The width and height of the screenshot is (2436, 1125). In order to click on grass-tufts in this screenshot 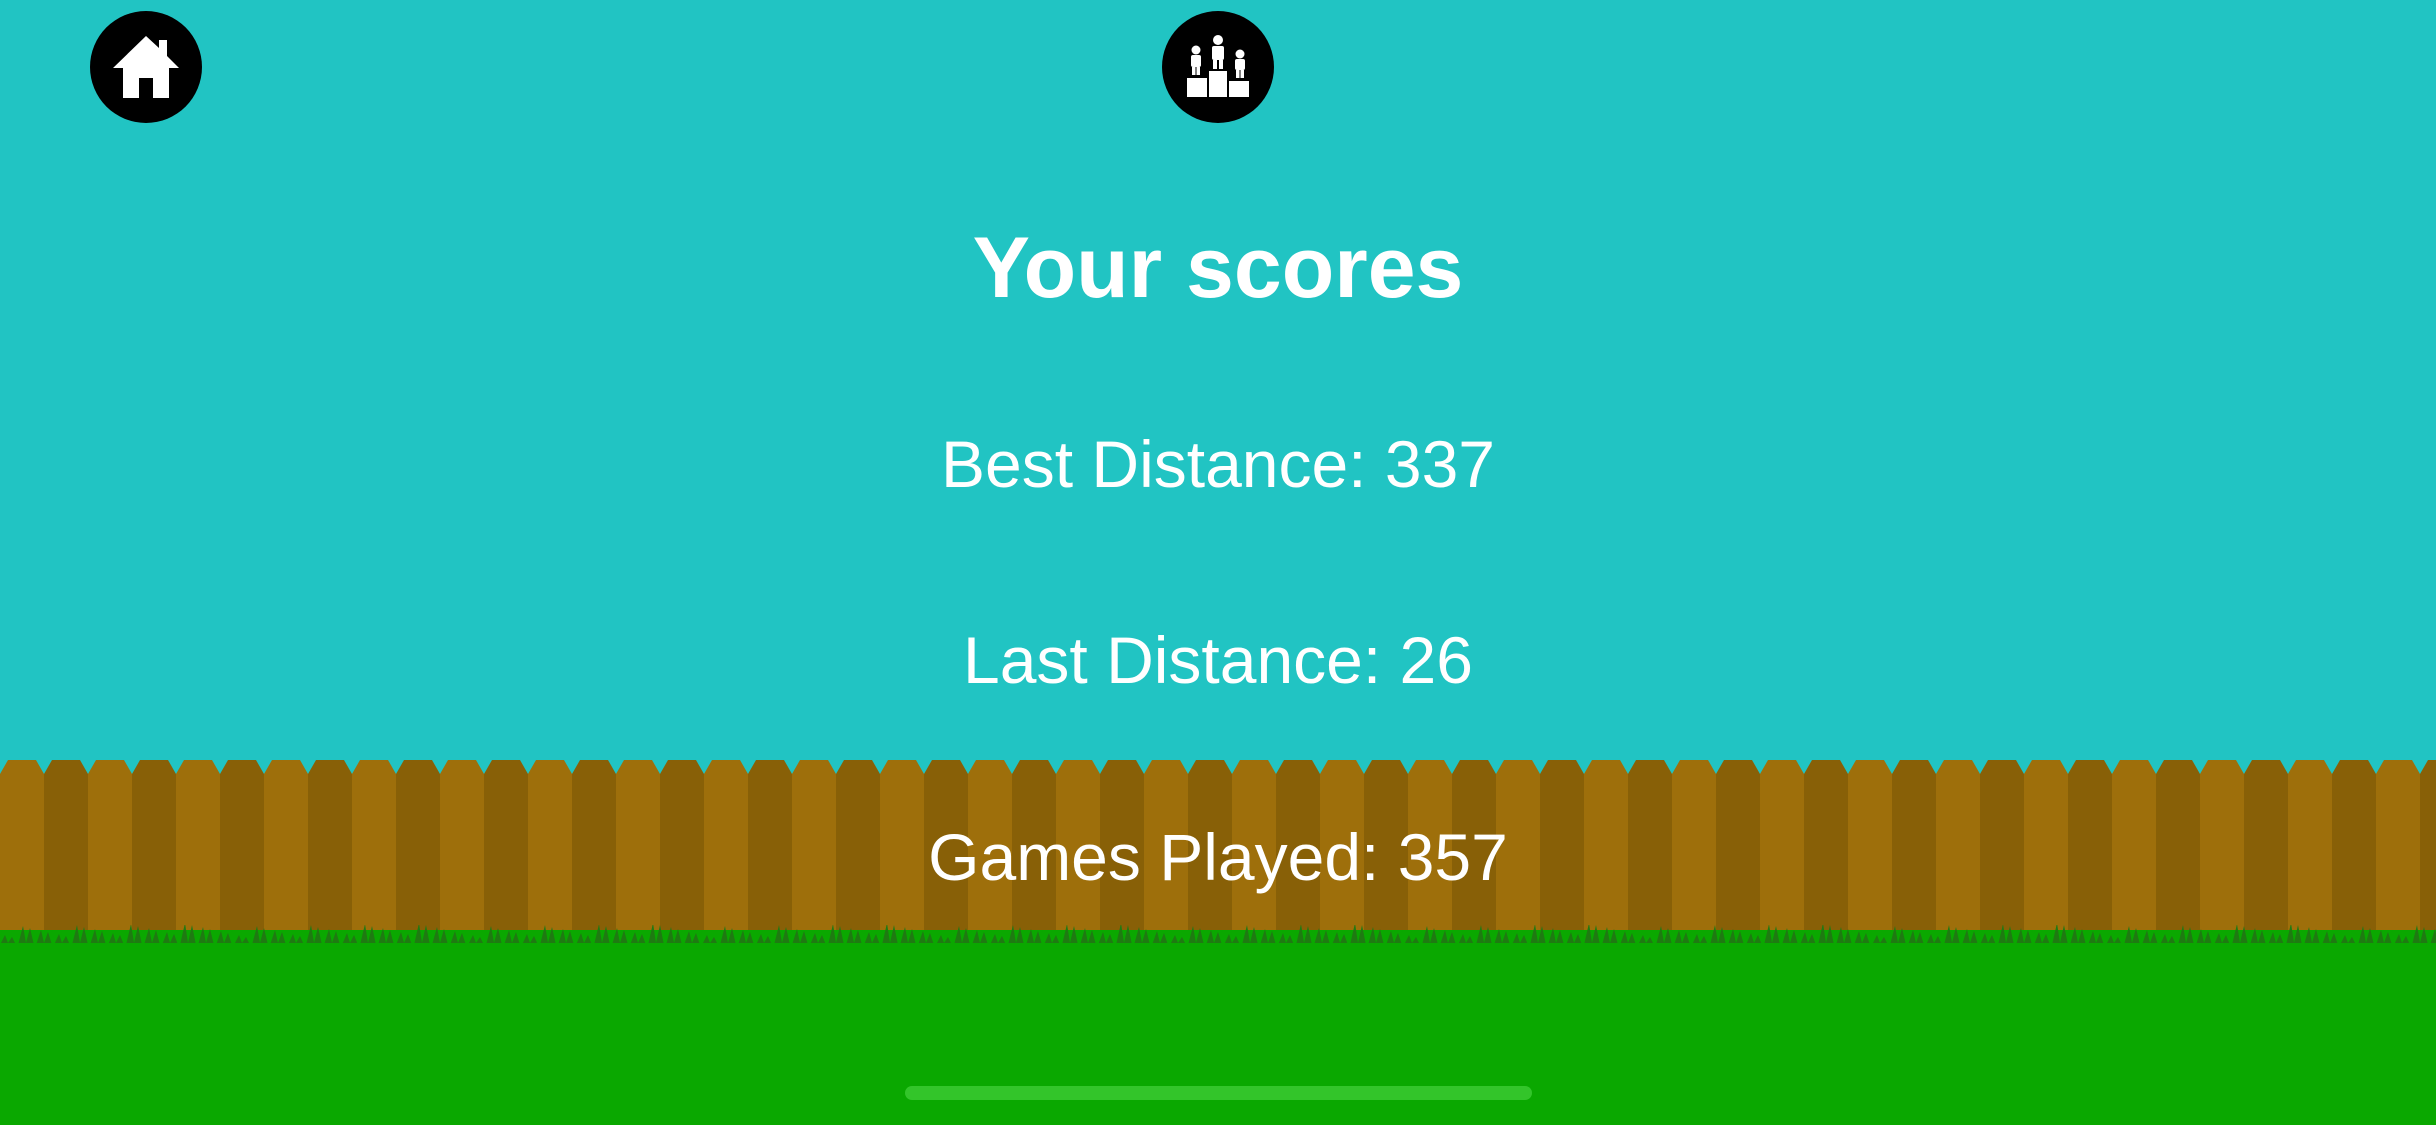, I will do `click(1218, 950)`.